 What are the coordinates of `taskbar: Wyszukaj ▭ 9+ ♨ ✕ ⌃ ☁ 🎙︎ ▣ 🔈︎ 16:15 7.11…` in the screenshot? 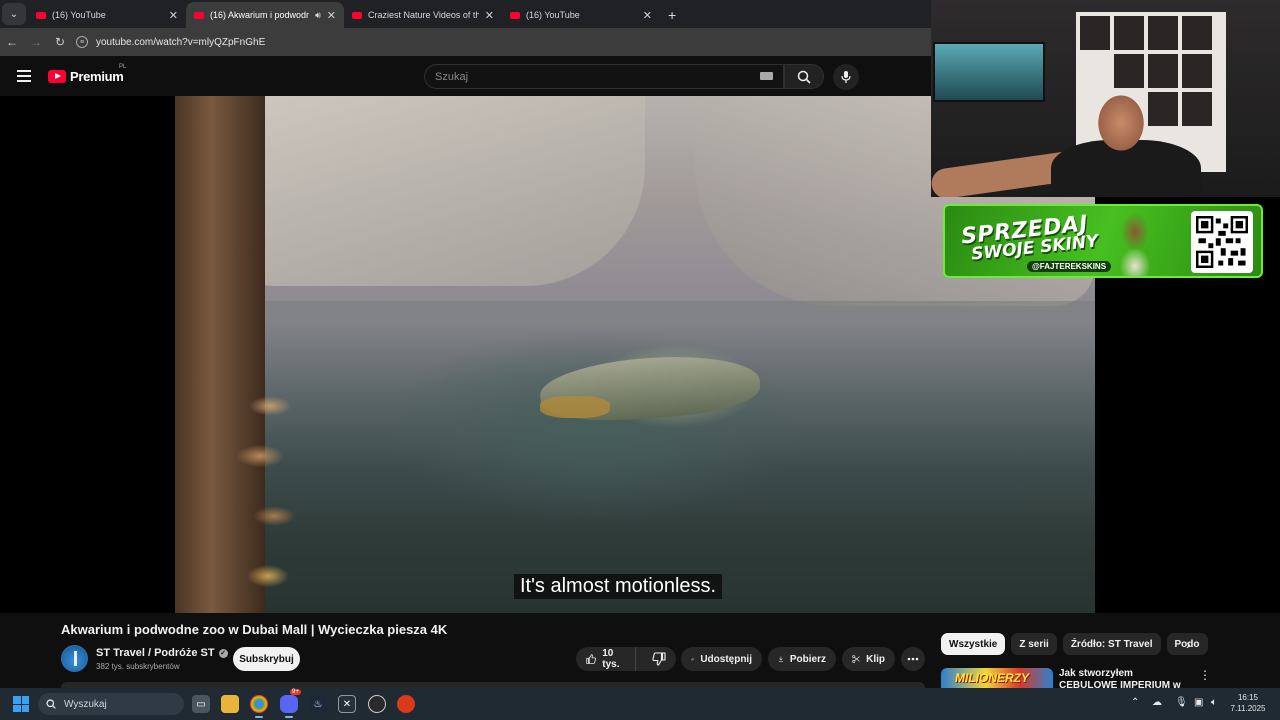 It's located at (640, 704).